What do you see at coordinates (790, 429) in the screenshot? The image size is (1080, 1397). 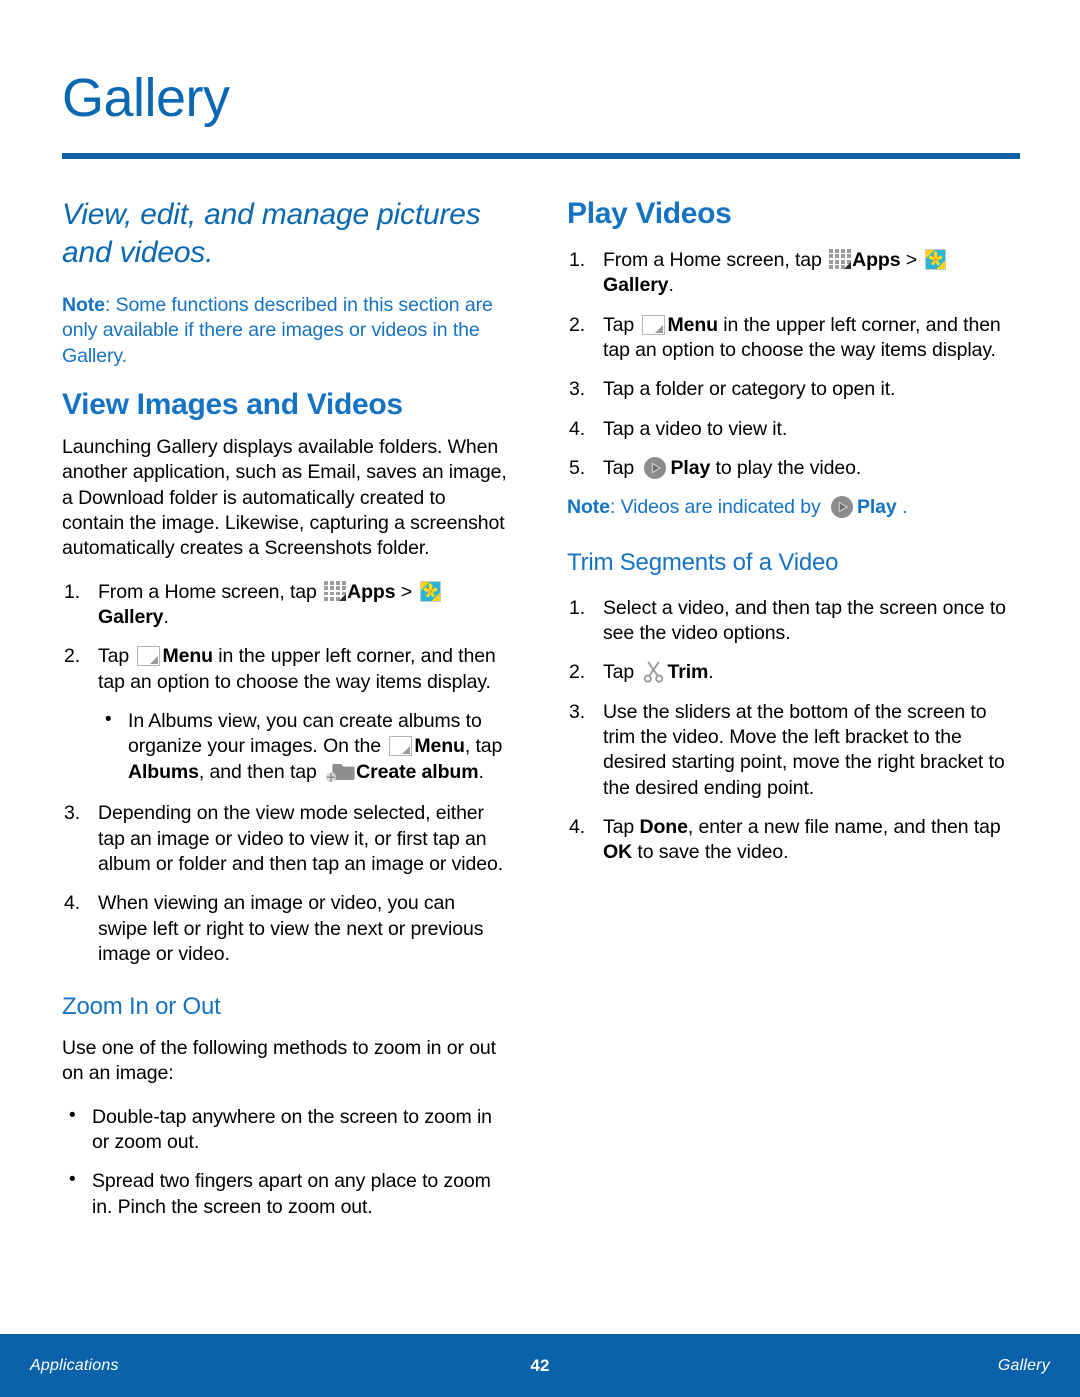 I see `step-item: 4. Tap a video to view it.` at bounding box center [790, 429].